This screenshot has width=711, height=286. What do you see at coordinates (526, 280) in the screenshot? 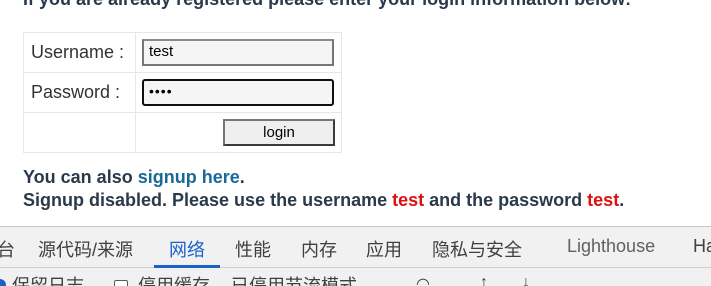
I see `export-har-icon: ↓` at bounding box center [526, 280].